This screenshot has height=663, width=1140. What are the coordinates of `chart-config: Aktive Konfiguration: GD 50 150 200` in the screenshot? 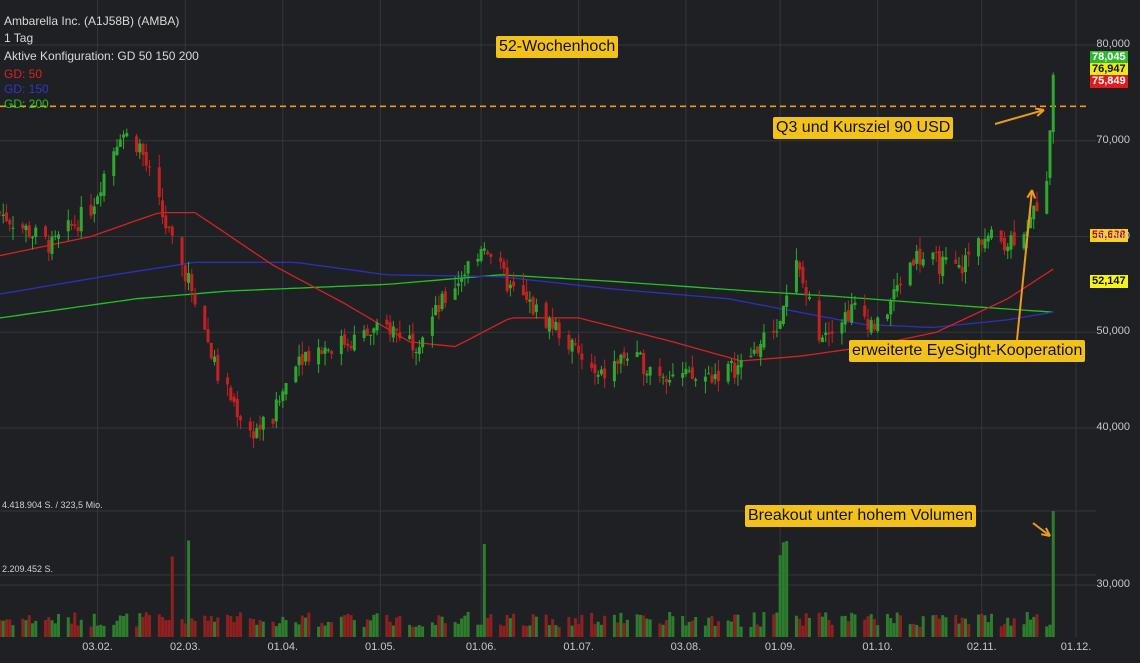 It's located at (101, 56).